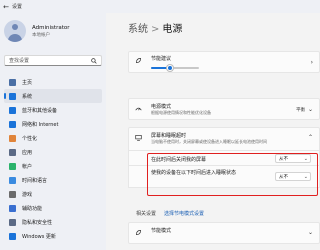  Describe the element at coordinates (138, 29) in the screenshot. I see `breadcrumb-parent: 系统` at that location.